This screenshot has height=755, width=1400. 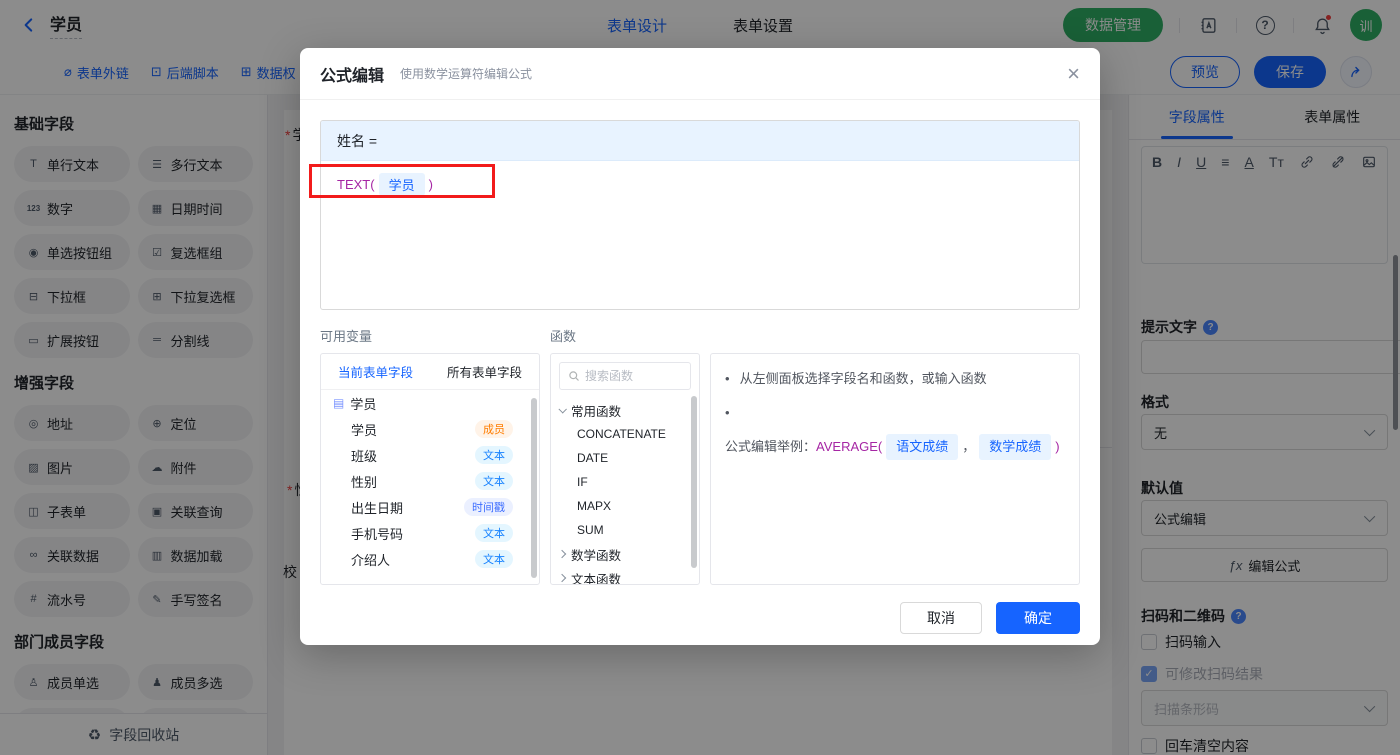 What do you see at coordinates (430, 507) in the screenshot?
I see `variable-item: 出生日期 时间戳` at bounding box center [430, 507].